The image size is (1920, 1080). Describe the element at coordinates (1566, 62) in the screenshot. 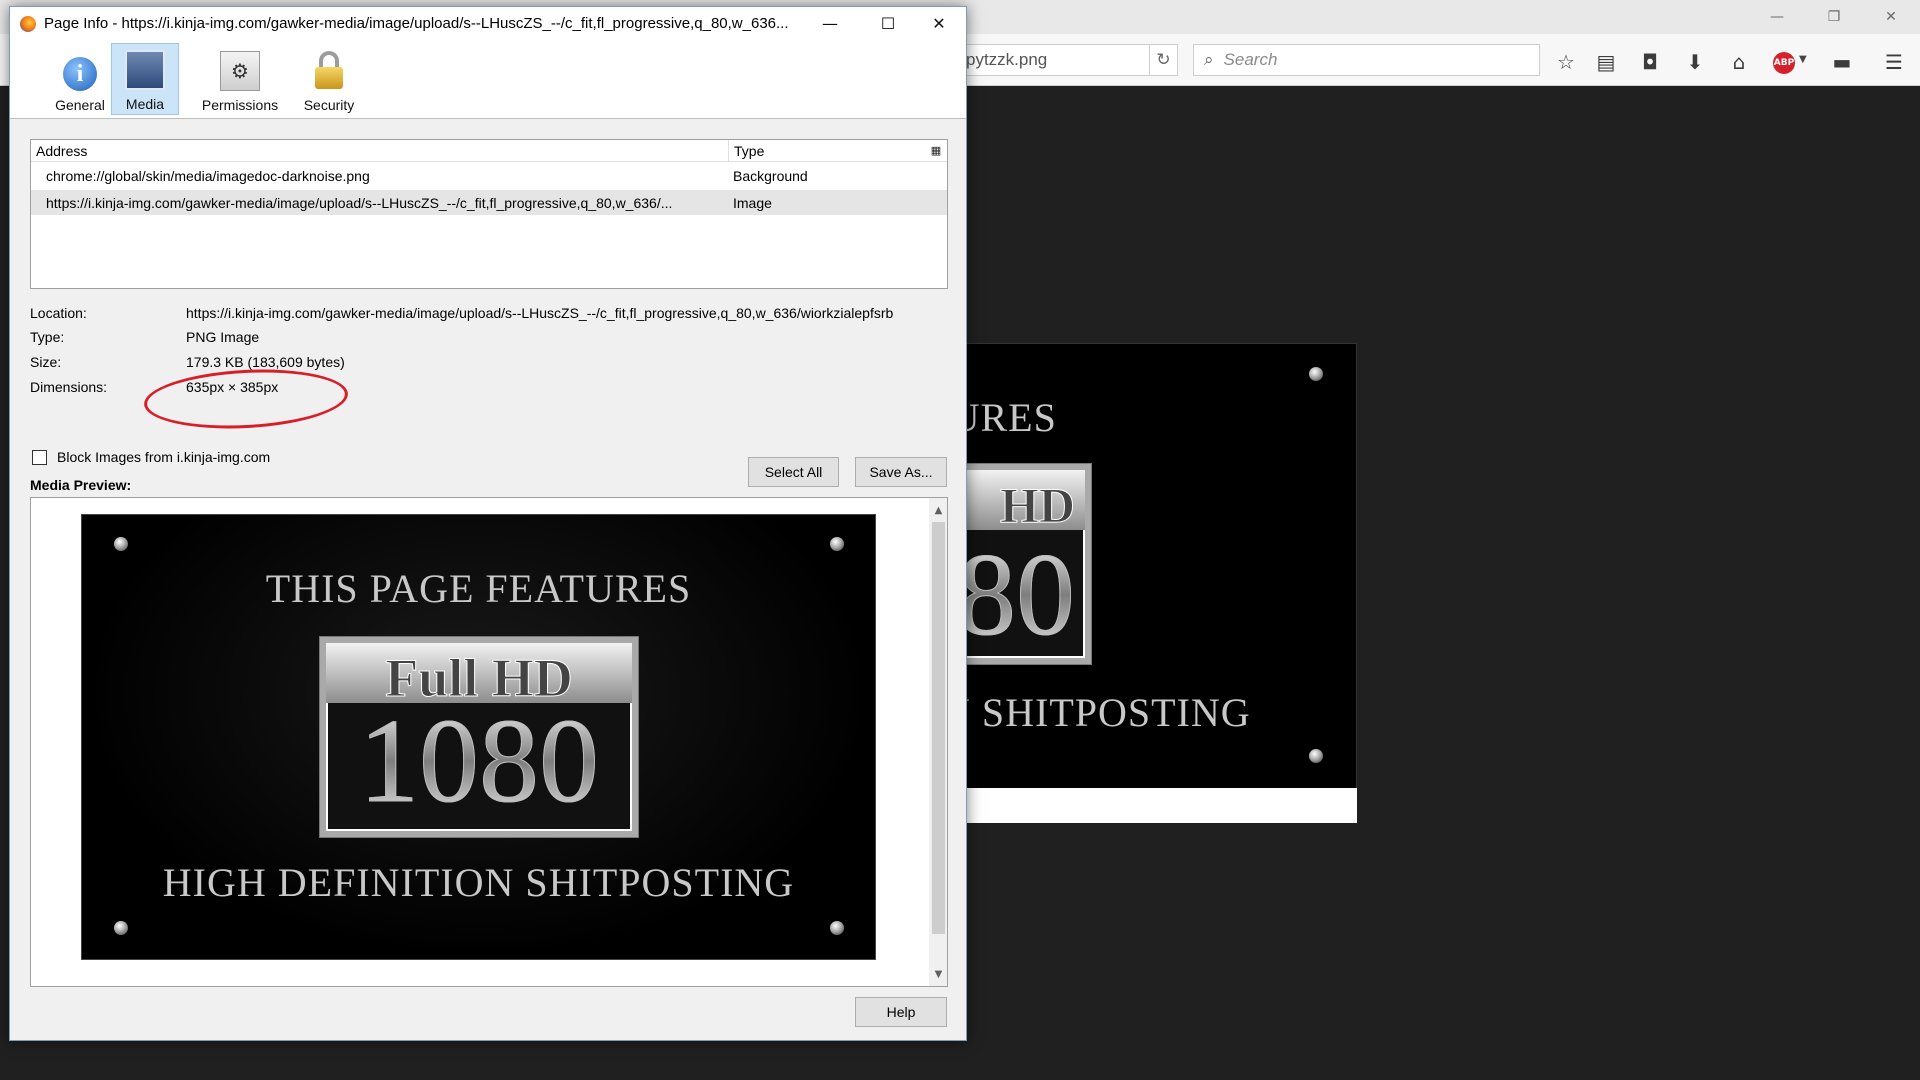

I see `star-icon: ☆` at that location.